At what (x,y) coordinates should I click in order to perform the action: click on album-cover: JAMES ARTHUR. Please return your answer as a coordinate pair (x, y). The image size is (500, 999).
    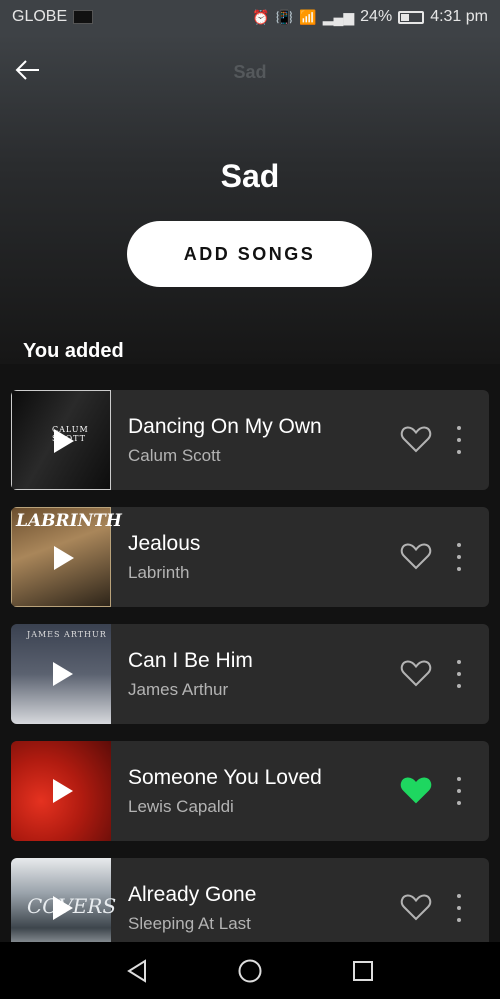
    Looking at the image, I should click on (61, 674).